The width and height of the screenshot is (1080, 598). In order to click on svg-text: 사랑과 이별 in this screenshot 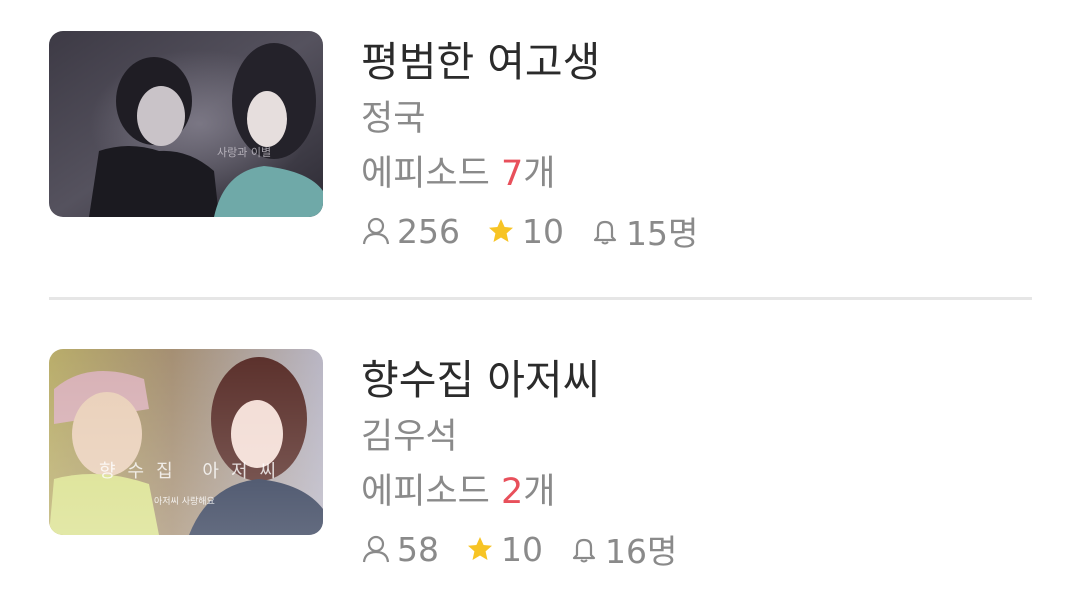, I will do `click(244, 152)`.